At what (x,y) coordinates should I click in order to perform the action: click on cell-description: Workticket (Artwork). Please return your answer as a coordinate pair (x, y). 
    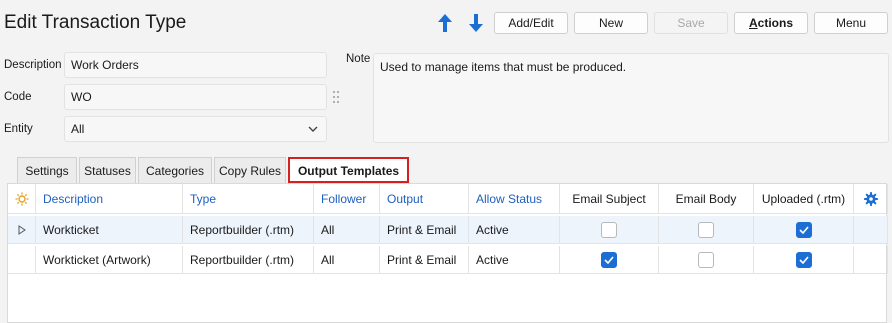
    Looking at the image, I should click on (109, 260).